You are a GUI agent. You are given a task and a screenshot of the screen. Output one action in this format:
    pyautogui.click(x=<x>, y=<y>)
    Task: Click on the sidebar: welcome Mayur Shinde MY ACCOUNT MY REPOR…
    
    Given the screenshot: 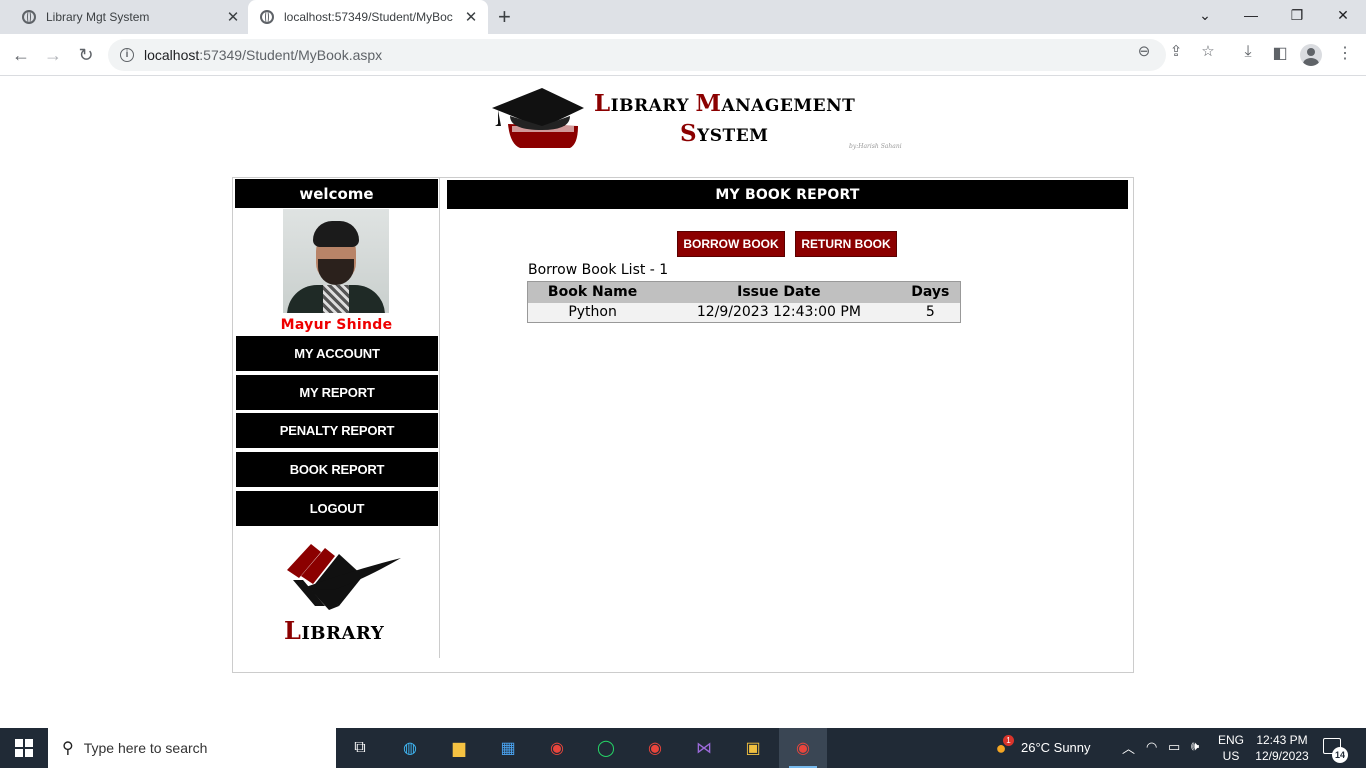 What is the action you would take?
    pyautogui.click(x=336, y=418)
    